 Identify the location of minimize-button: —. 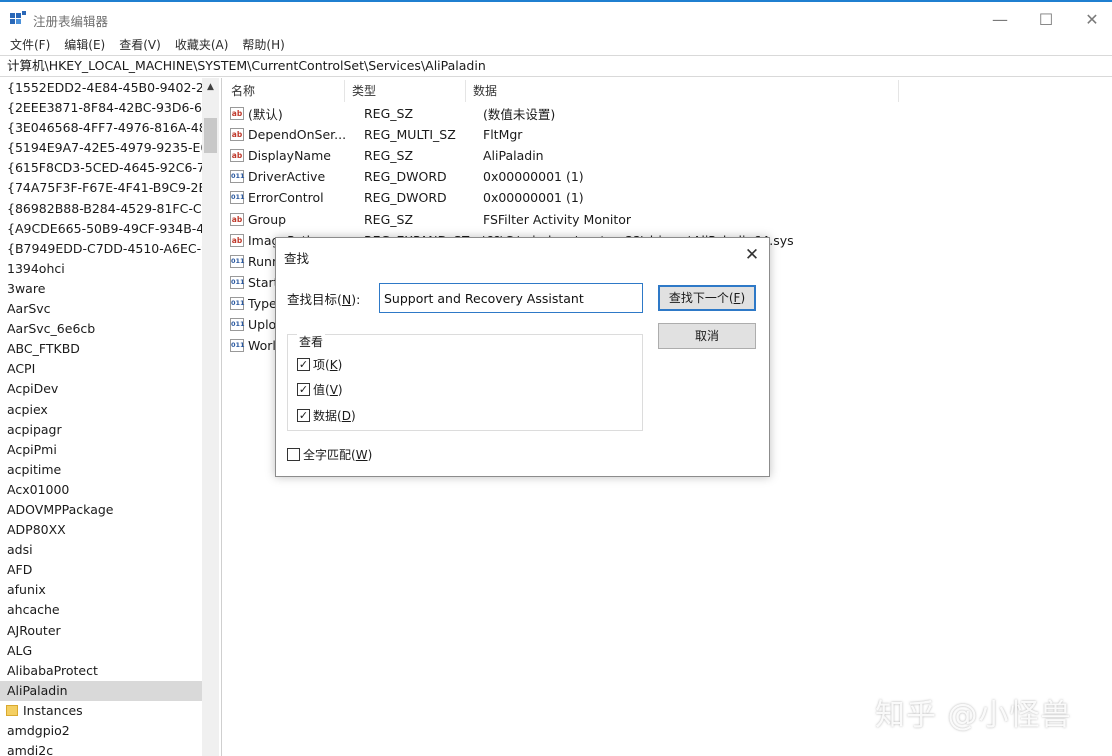
(1000, 19).